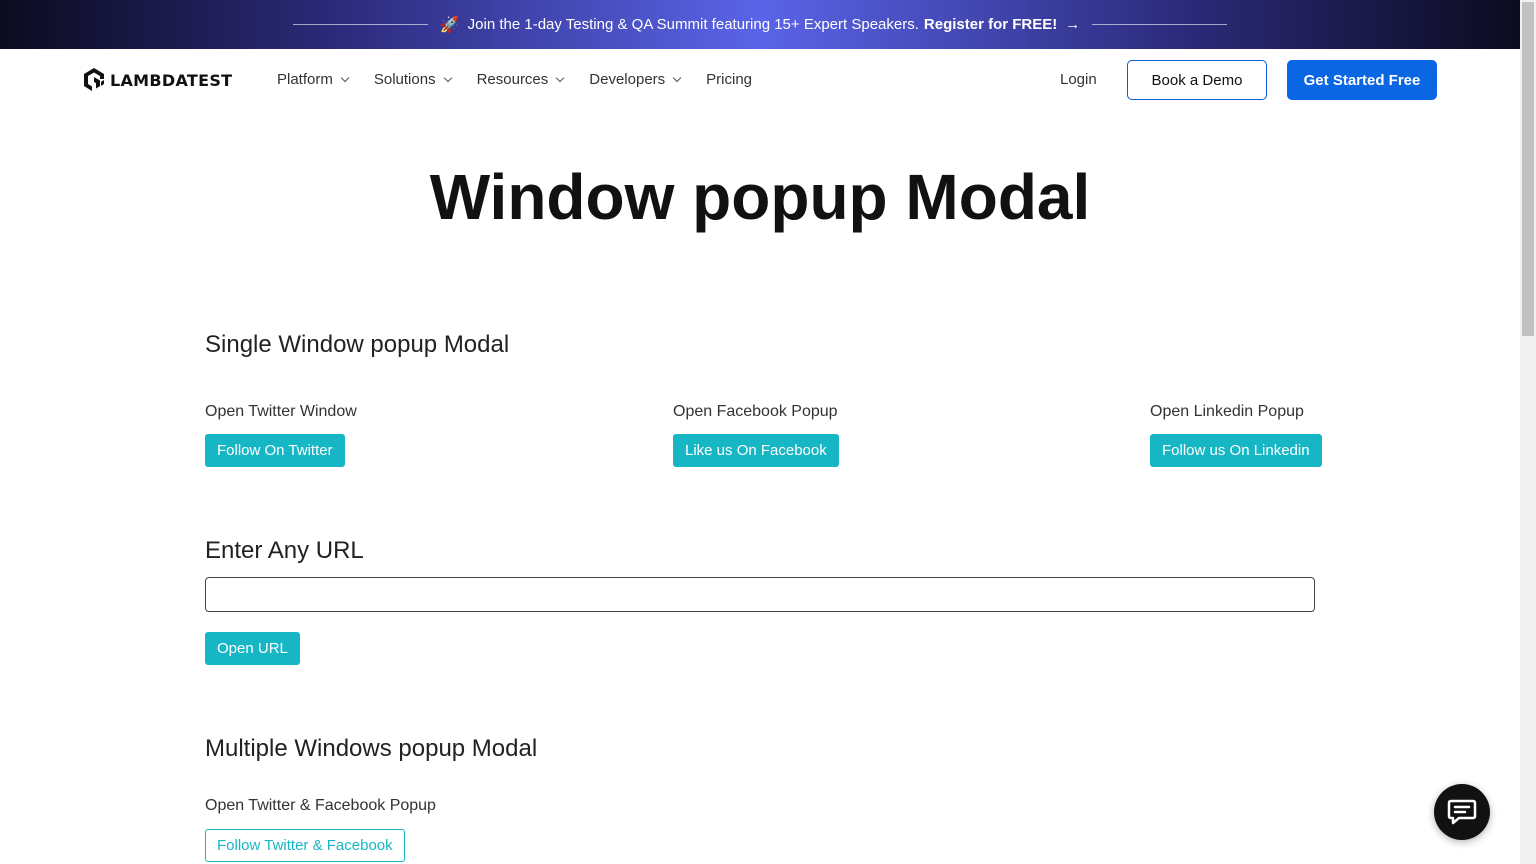  What do you see at coordinates (94, 79) in the screenshot?
I see `lambdatest-logo-icon` at bounding box center [94, 79].